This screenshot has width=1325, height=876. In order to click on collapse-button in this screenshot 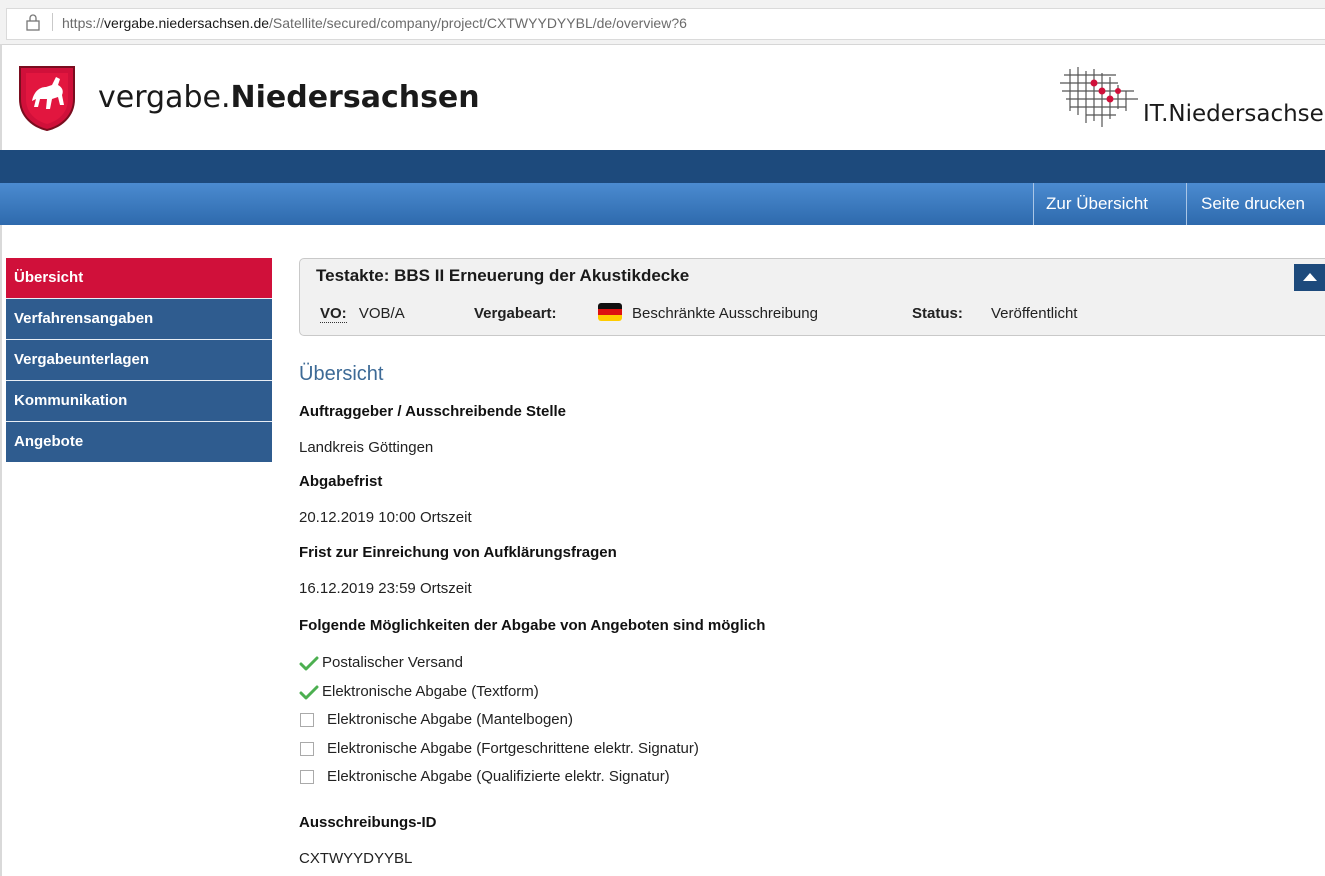, I will do `click(1309, 277)`.